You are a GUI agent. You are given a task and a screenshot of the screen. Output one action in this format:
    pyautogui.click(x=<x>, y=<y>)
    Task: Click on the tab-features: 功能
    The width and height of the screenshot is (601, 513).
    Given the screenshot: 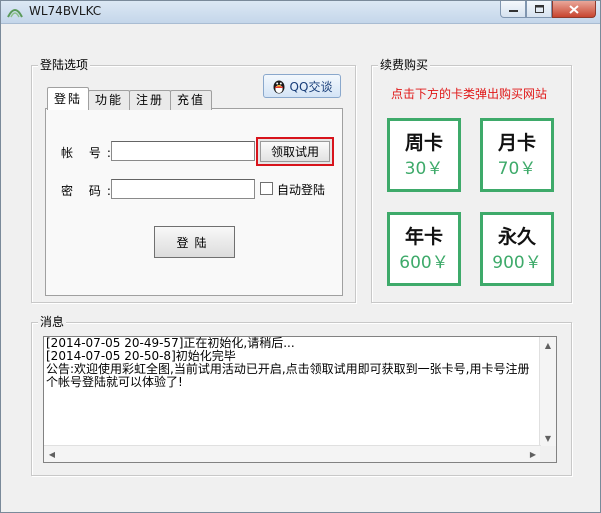 What is the action you would take?
    pyautogui.click(x=109, y=100)
    